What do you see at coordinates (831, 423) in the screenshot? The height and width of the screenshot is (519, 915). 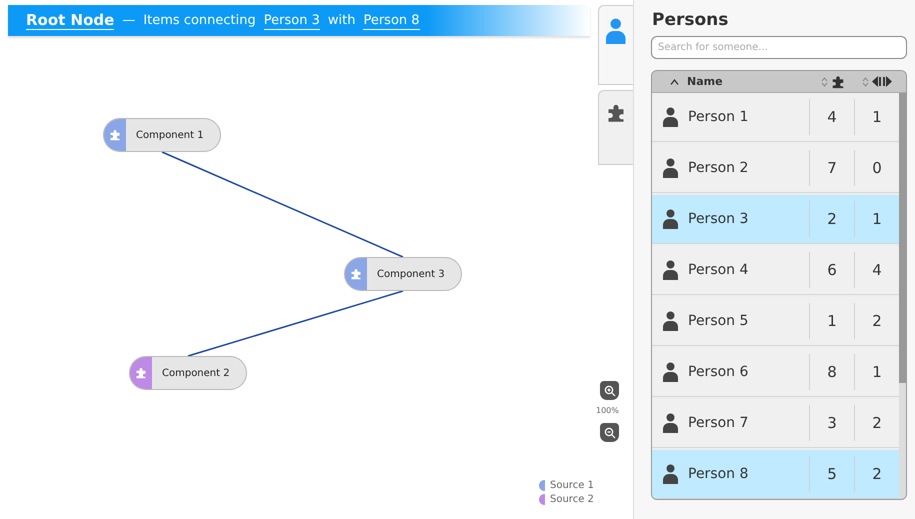 I see `component-count: 3` at bounding box center [831, 423].